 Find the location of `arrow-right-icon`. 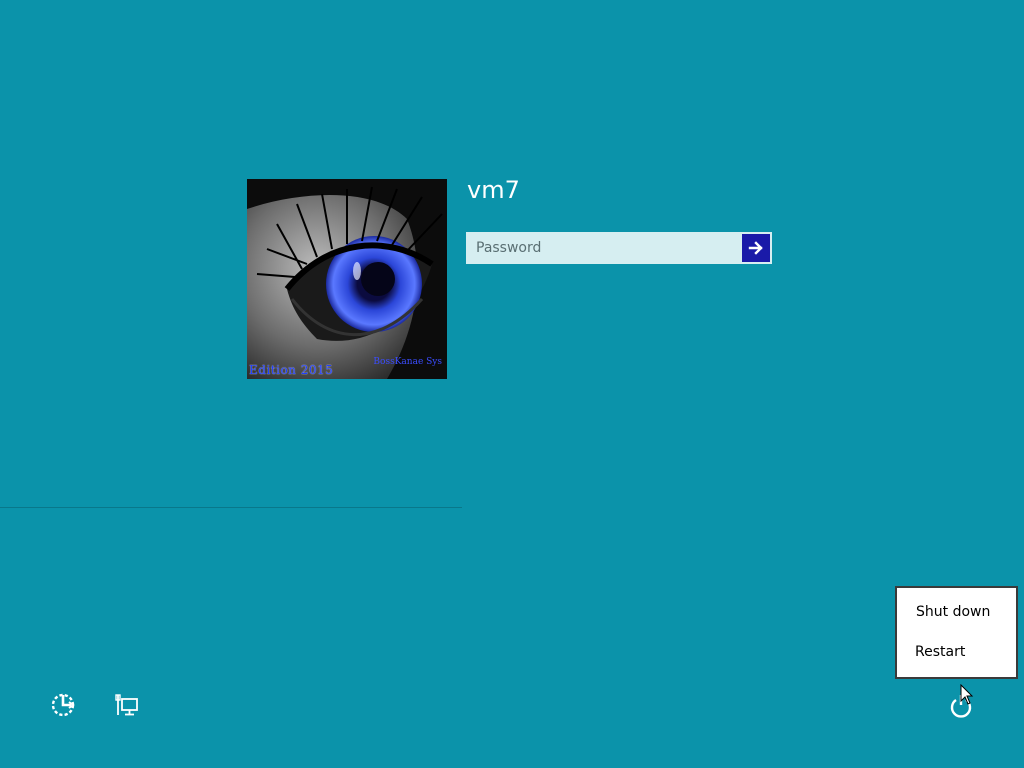

arrow-right-icon is located at coordinates (755, 248).